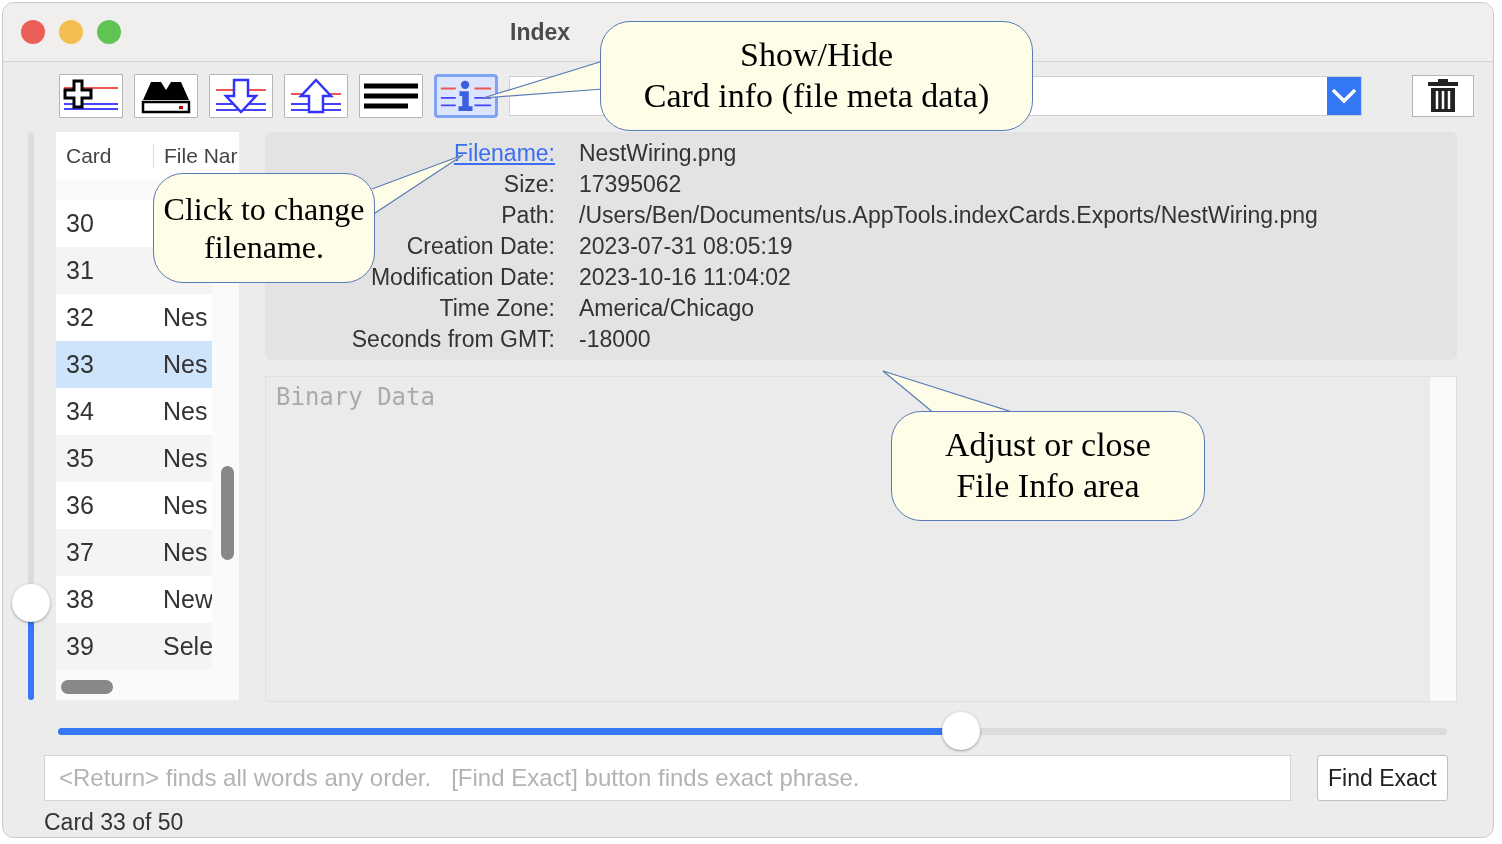 The height and width of the screenshot is (844, 1502). Describe the element at coordinates (631, 185) in the screenshot. I see `info-value: 17395062` at that location.